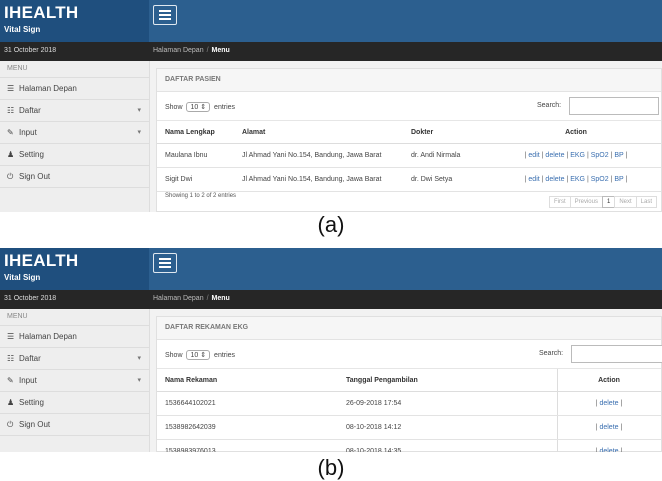  I want to click on entries-length: Show 10 ⇕ entries, so click(200, 355).